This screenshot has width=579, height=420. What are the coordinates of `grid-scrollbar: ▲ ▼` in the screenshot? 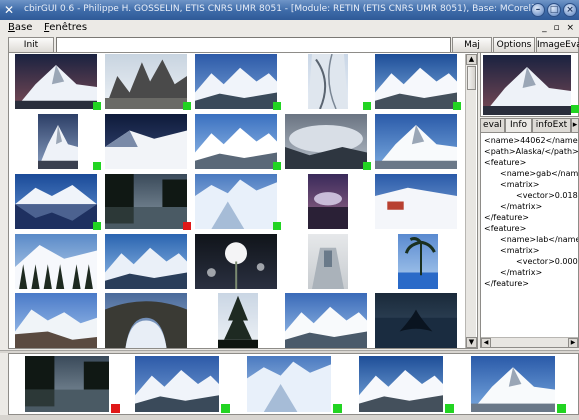 It's located at (471, 201).